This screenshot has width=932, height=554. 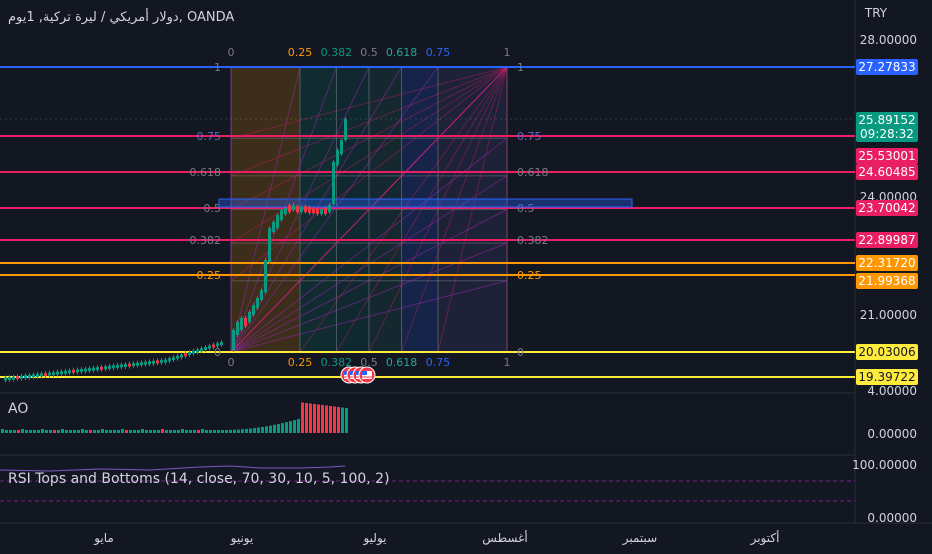 What do you see at coordinates (886, 208) in the screenshot?
I see `price-tag-label: 23.70042` at bounding box center [886, 208].